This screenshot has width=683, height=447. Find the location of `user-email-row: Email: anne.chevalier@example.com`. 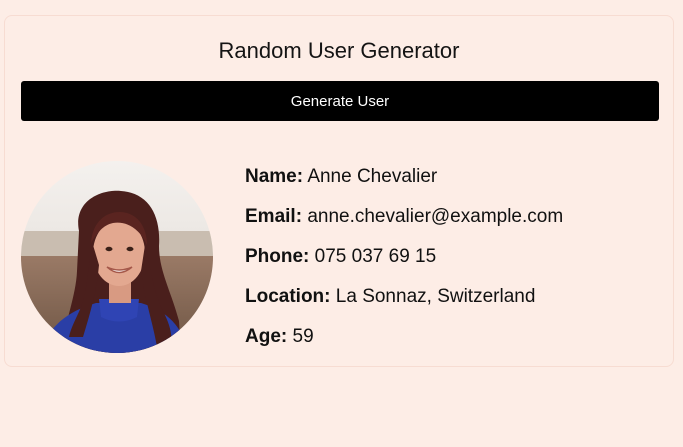

user-email-row: Email: anne.chevalier@example.com is located at coordinates (404, 224).